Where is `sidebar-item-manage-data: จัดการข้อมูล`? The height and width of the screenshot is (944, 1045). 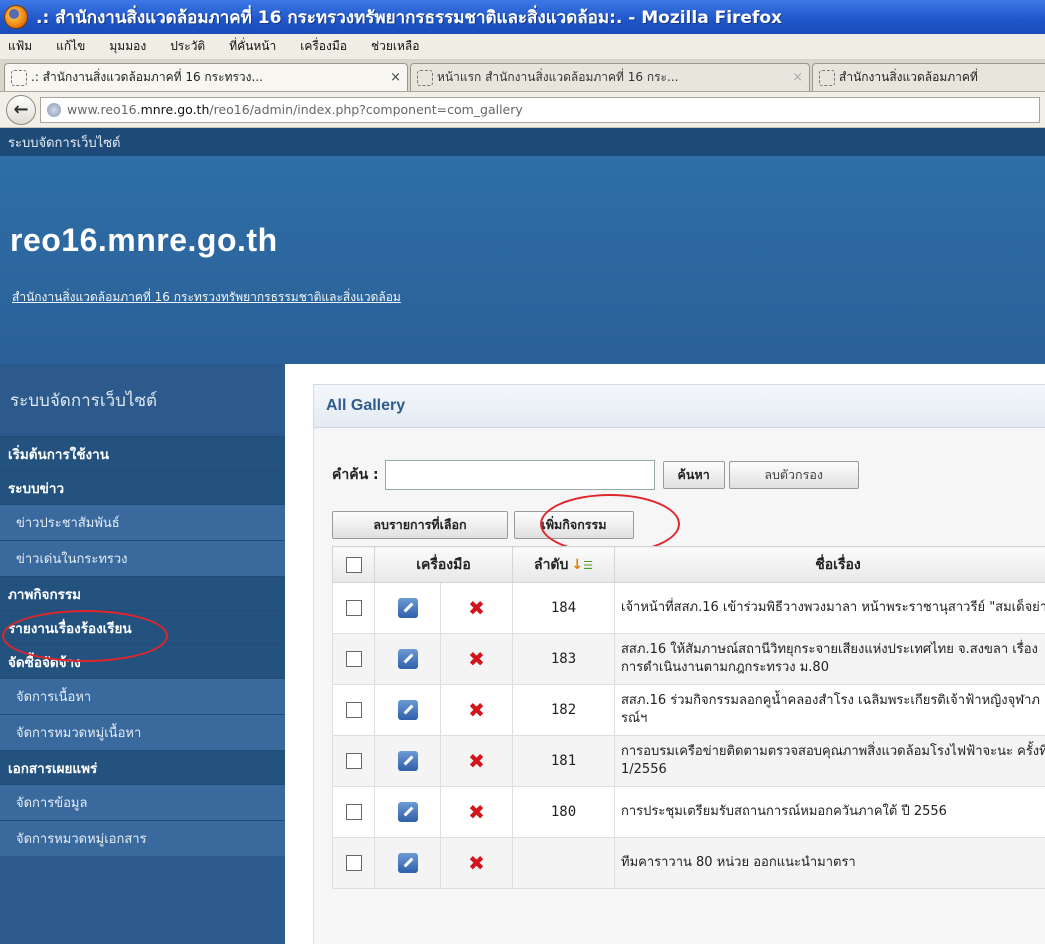 sidebar-item-manage-data: จัดการข้อมูล is located at coordinates (142, 802).